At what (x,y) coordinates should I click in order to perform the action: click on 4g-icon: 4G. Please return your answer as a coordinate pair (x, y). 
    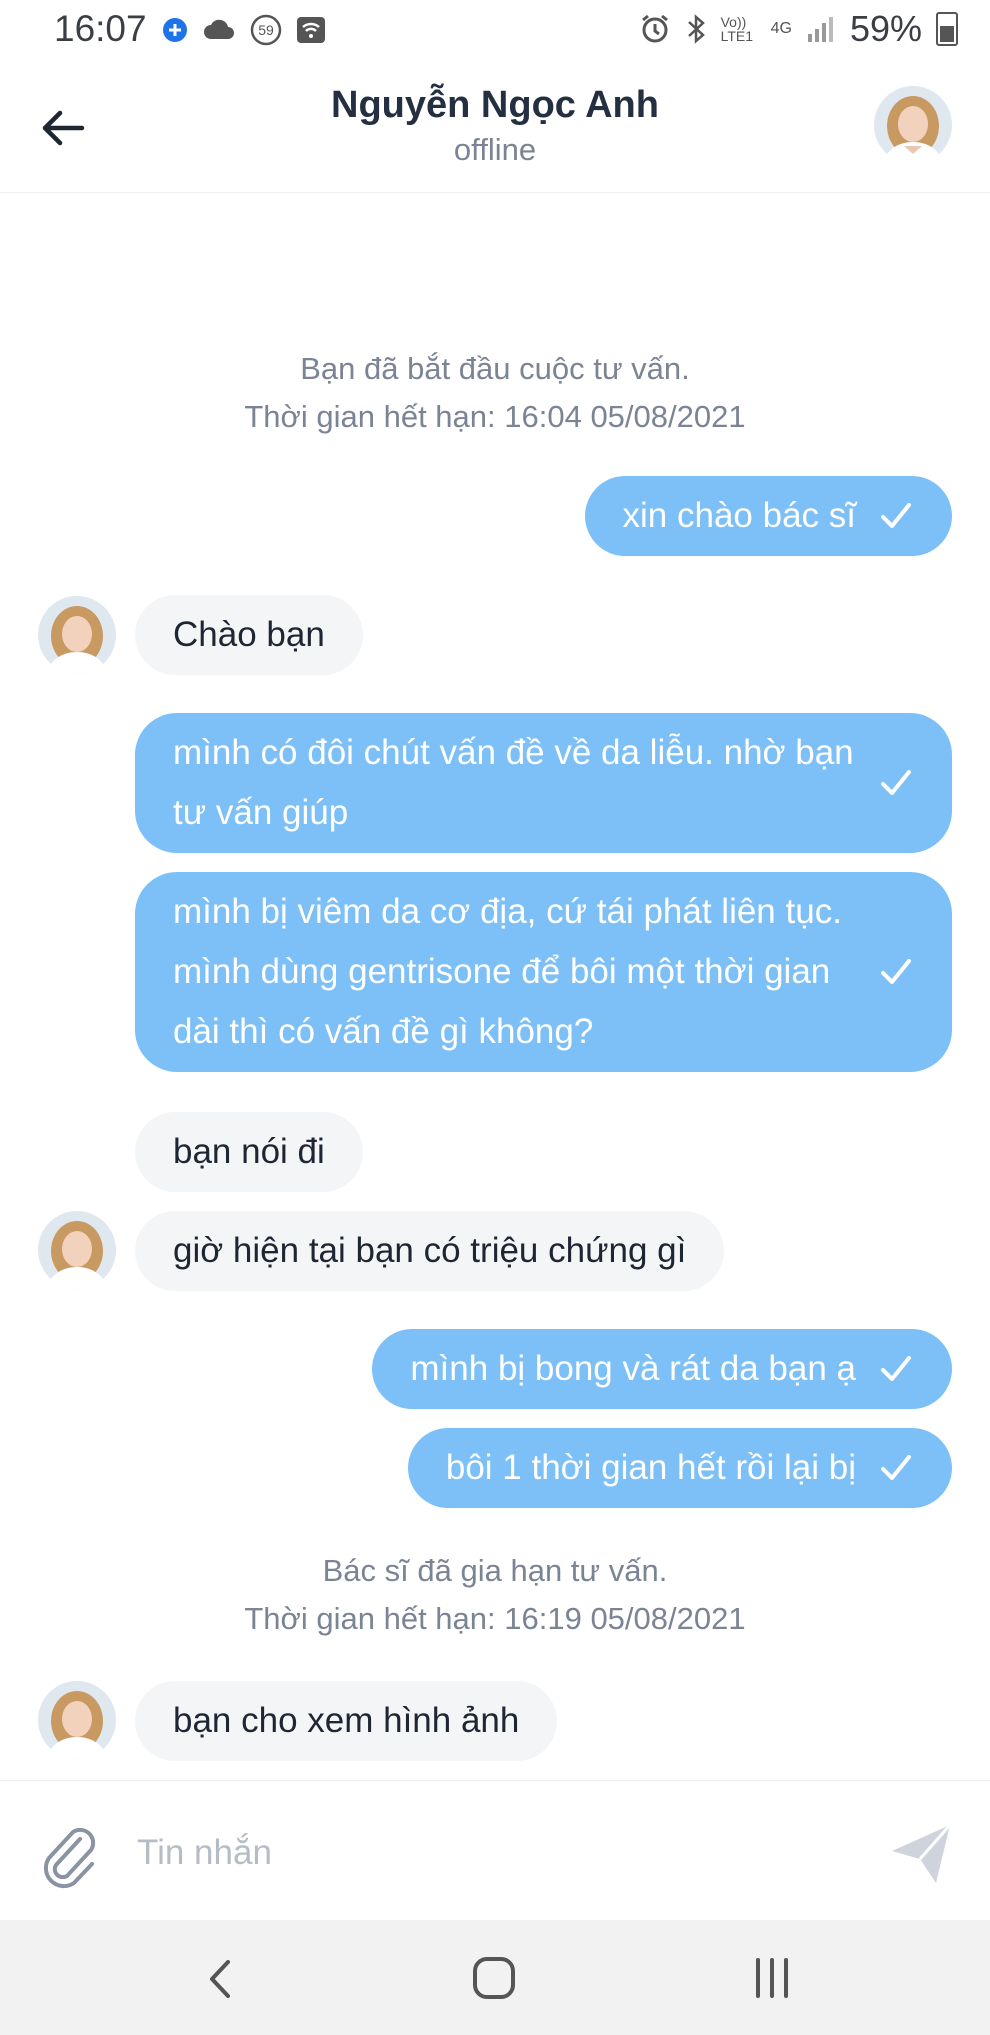
    Looking at the image, I should click on (781, 28).